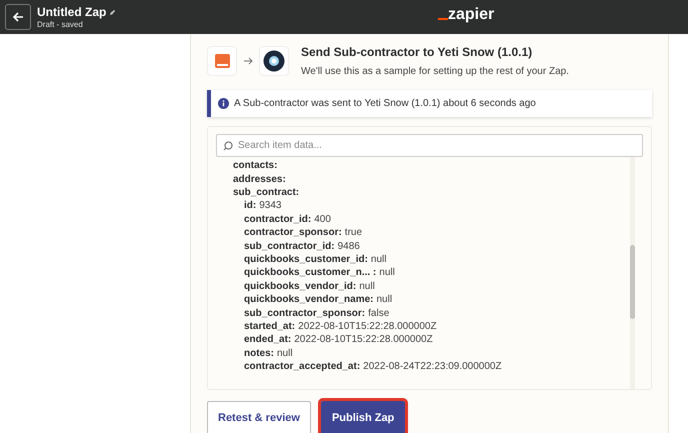 The width and height of the screenshot is (688, 433). I want to click on action-app-icon, so click(274, 61).